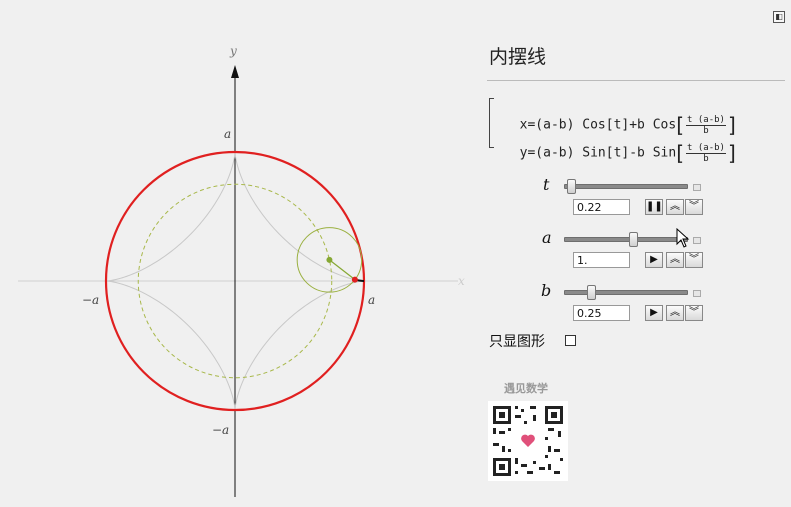  Describe the element at coordinates (591, 292) in the screenshot. I see `b-slider-thumb` at that location.